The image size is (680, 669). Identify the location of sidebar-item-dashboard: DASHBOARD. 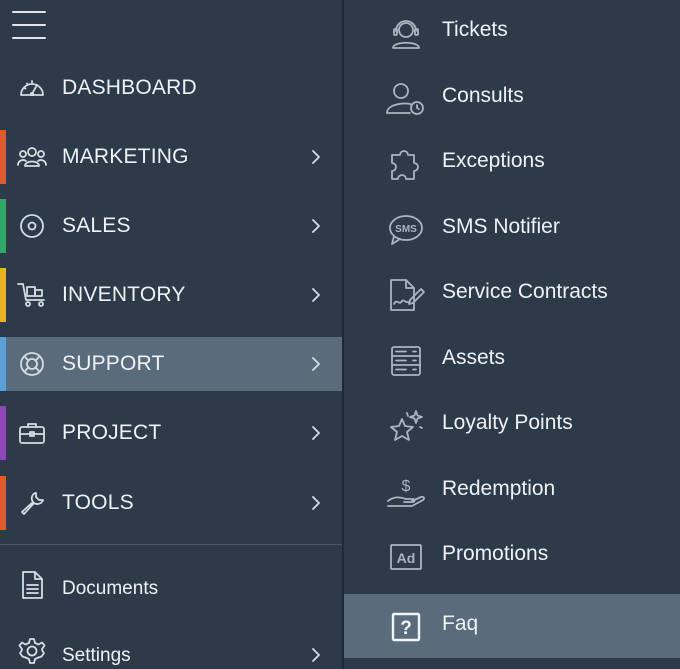
(171, 88).